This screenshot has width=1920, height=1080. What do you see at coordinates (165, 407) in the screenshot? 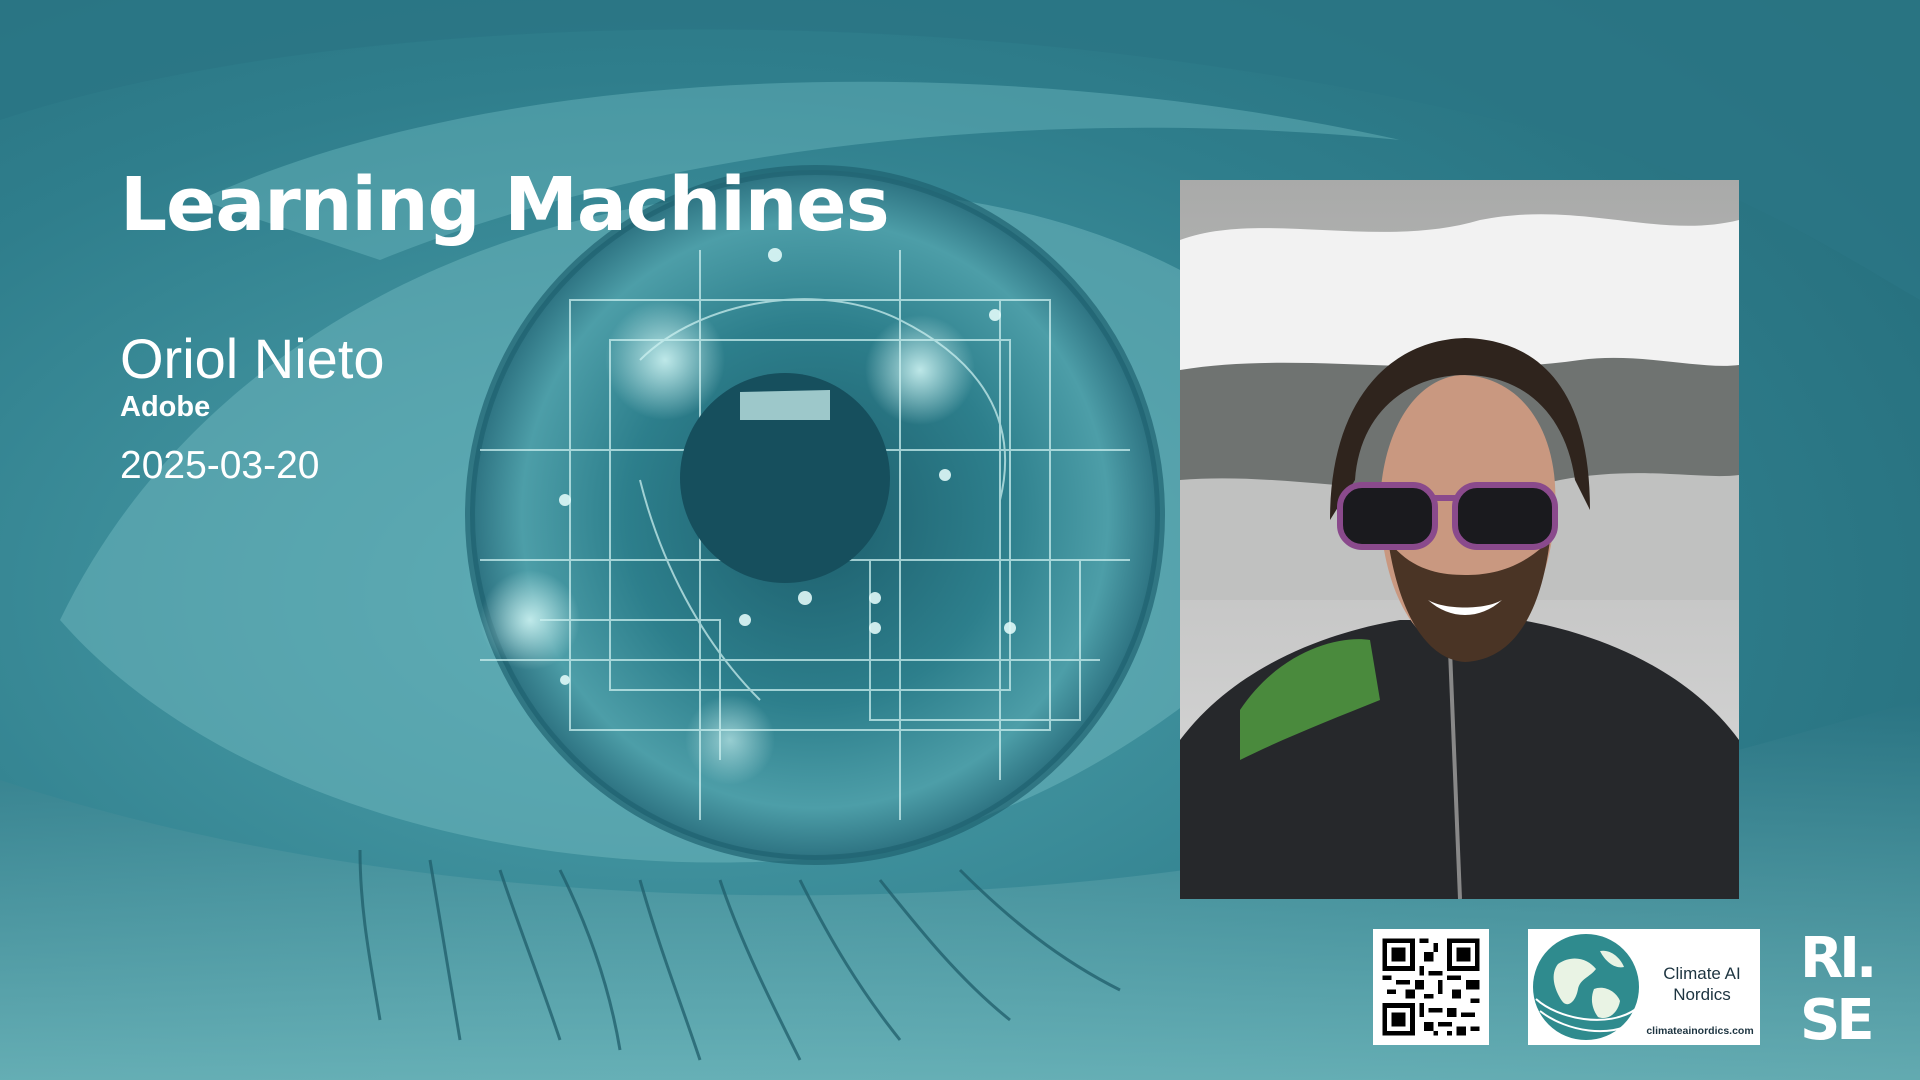
I see `speaker-organization: Adobe` at bounding box center [165, 407].